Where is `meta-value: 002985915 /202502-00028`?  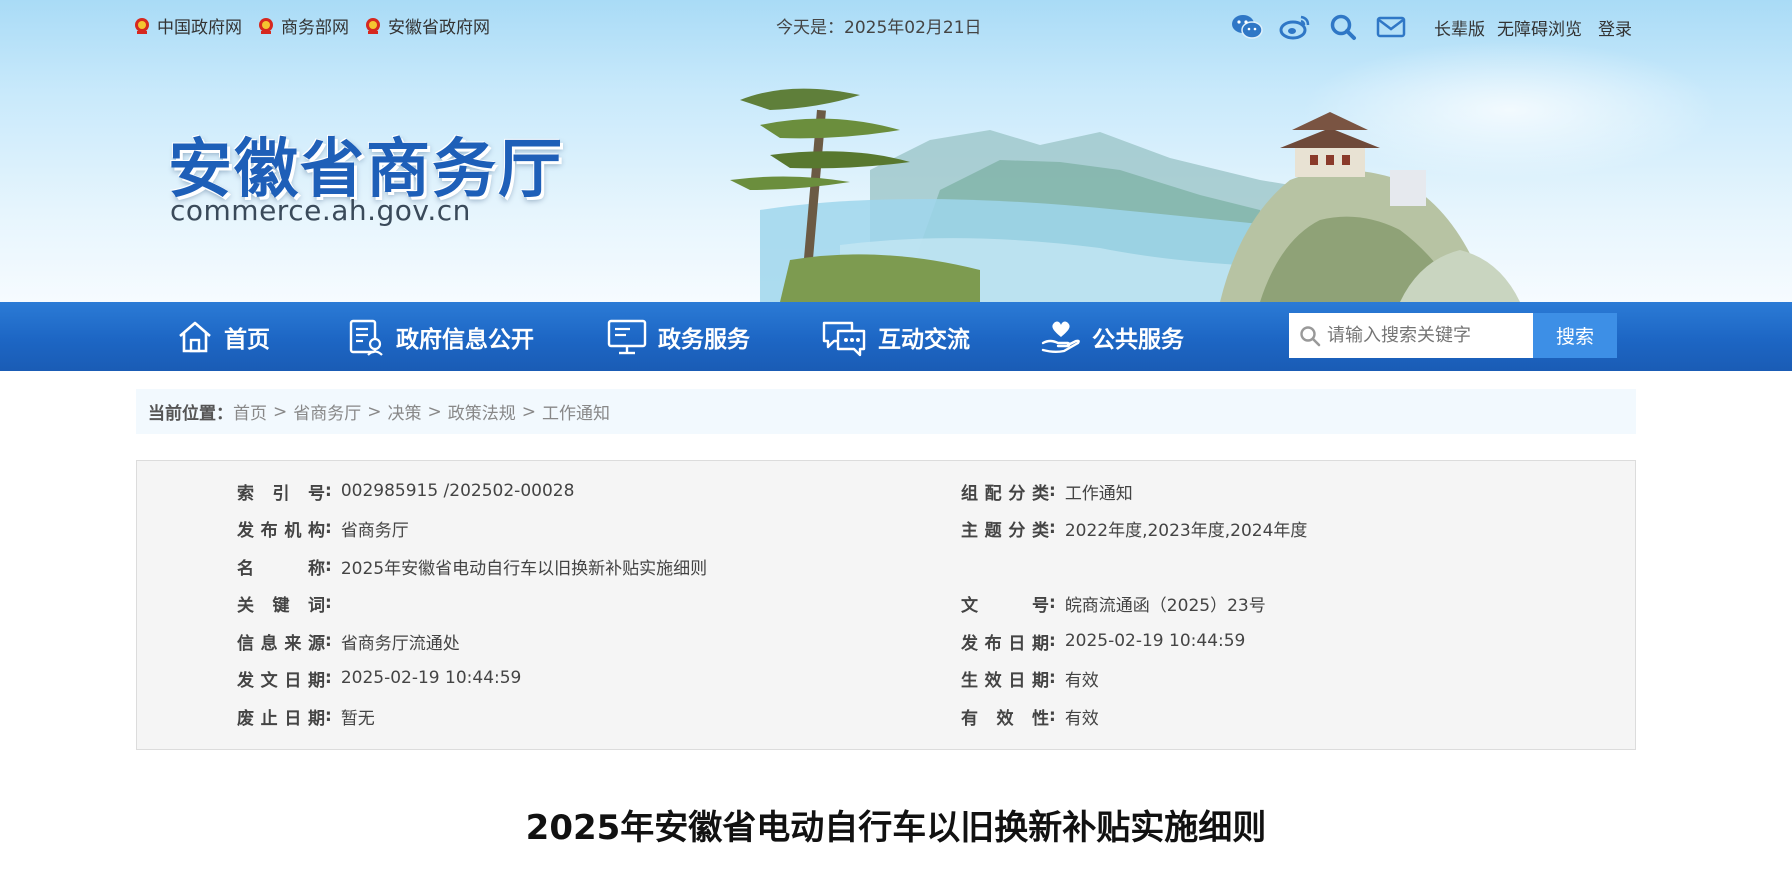 meta-value: 002985915 /202502-00028 is located at coordinates (457, 491).